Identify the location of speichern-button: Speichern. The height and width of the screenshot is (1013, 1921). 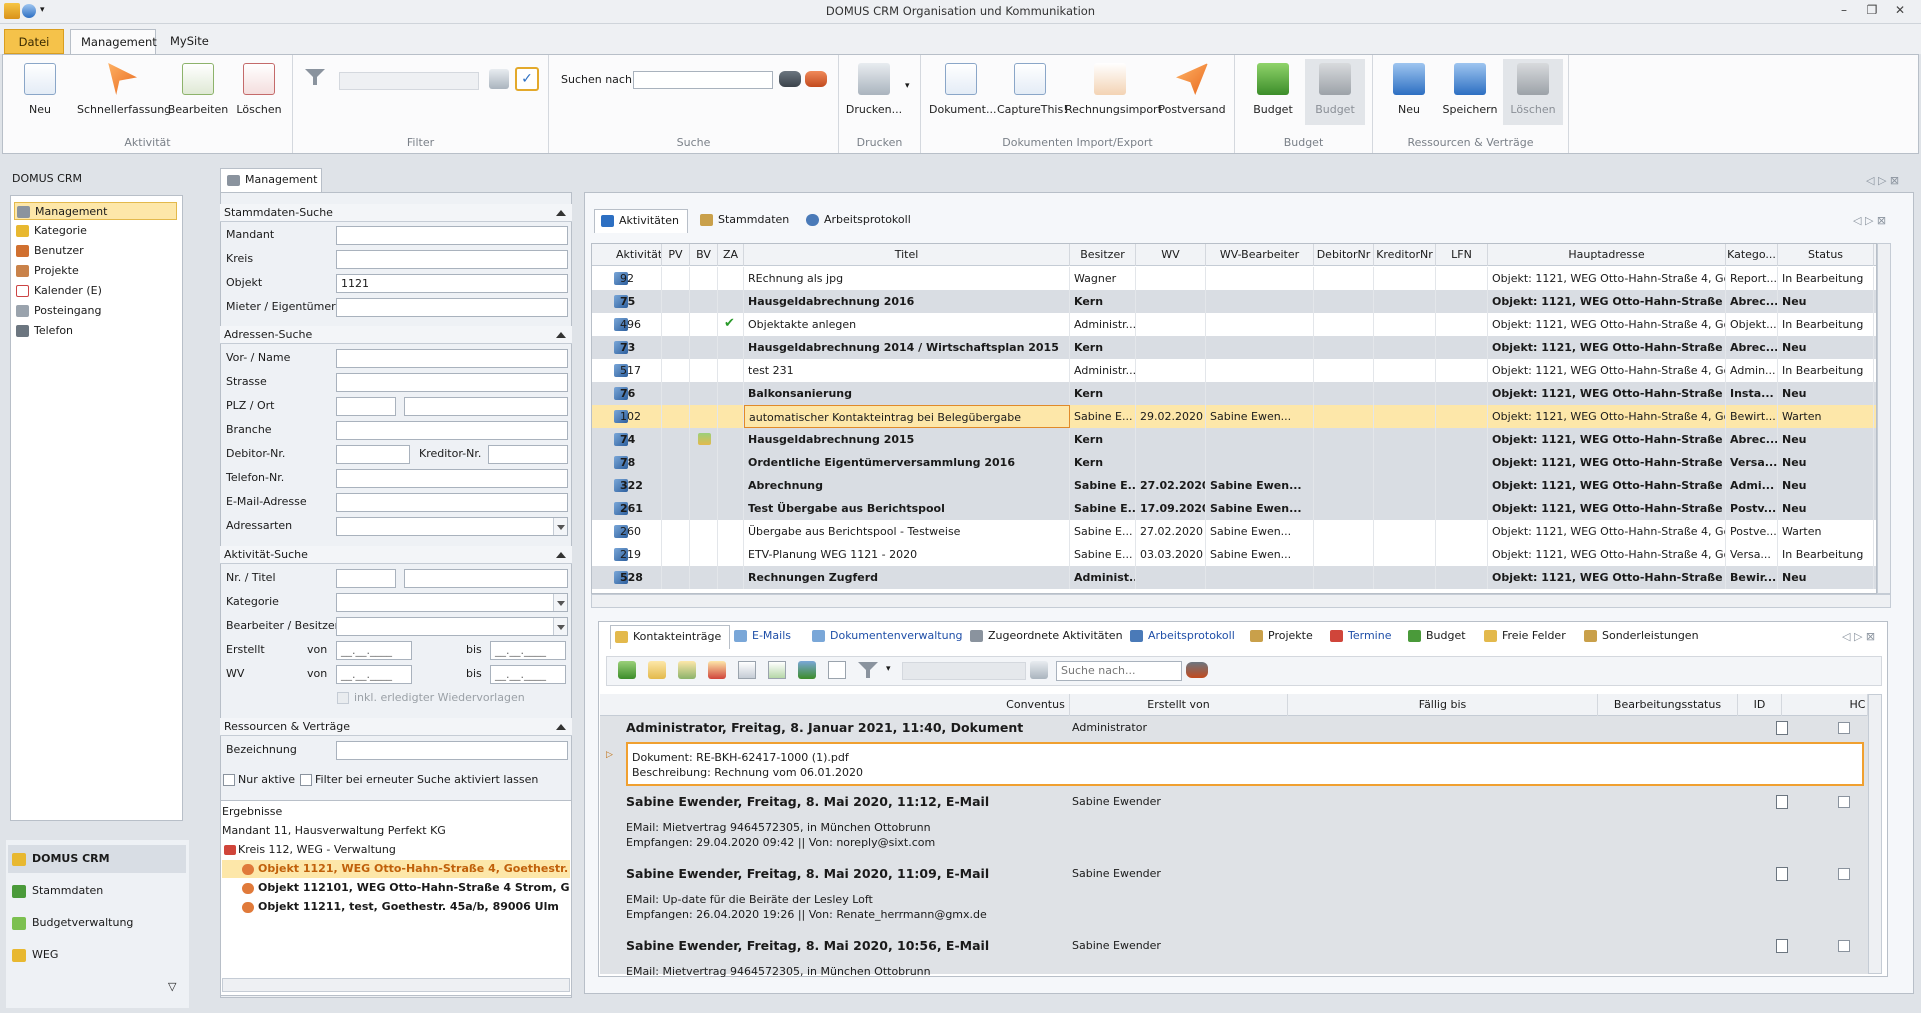
(1470, 89).